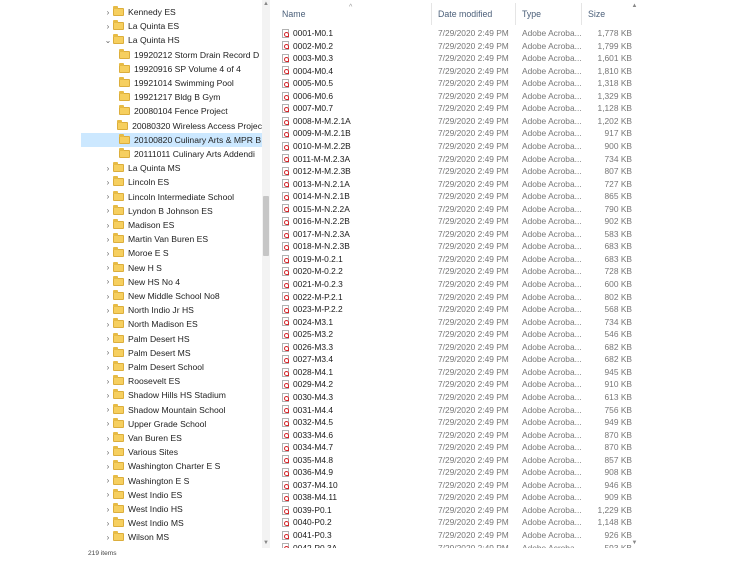 Image resolution: width=750 pixels, height=563 pixels. What do you see at coordinates (171, 481) in the screenshot?
I see `nav-tree-item: › Washington E S` at bounding box center [171, 481].